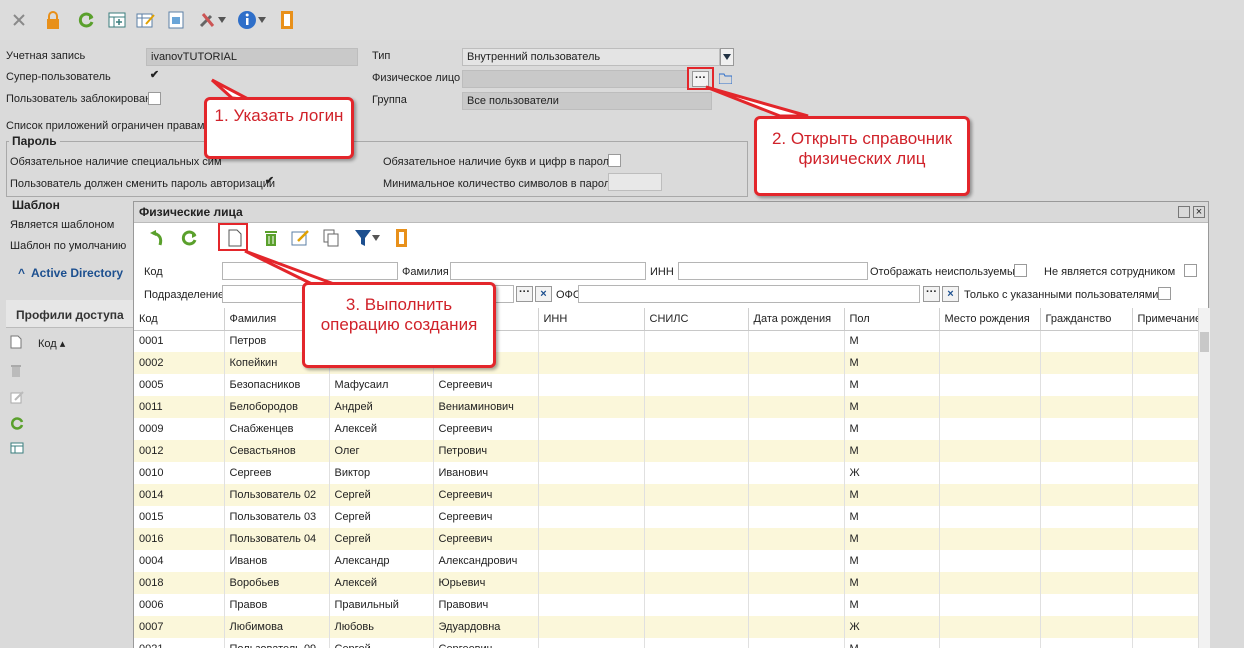 This screenshot has height=648, width=1244. I want to click on table-row: 0016 Пользователь 04 Сергей Сергеевич М, so click(666, 539).